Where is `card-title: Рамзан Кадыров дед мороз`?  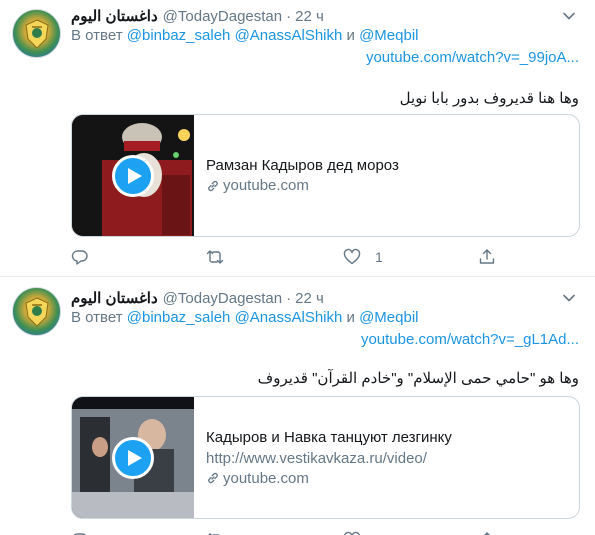
card-title: Рамзан Кадыров дед мороз is located at coordinates (302, 165).